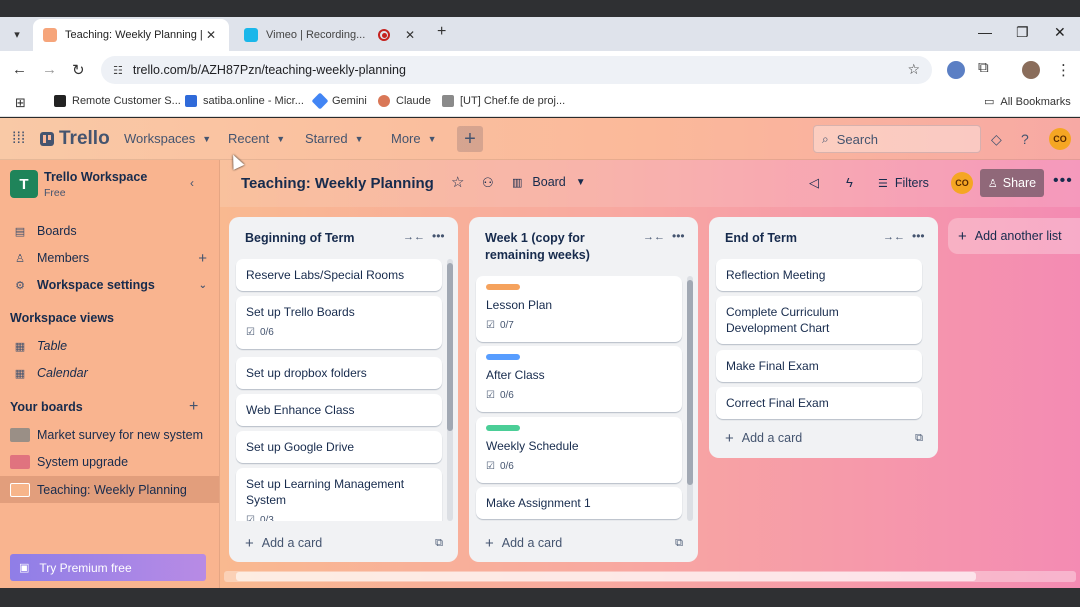 The image size is (1080, 607). I want to click on card: Weekly Schedule ☑ 0/6, so click(579, 450).